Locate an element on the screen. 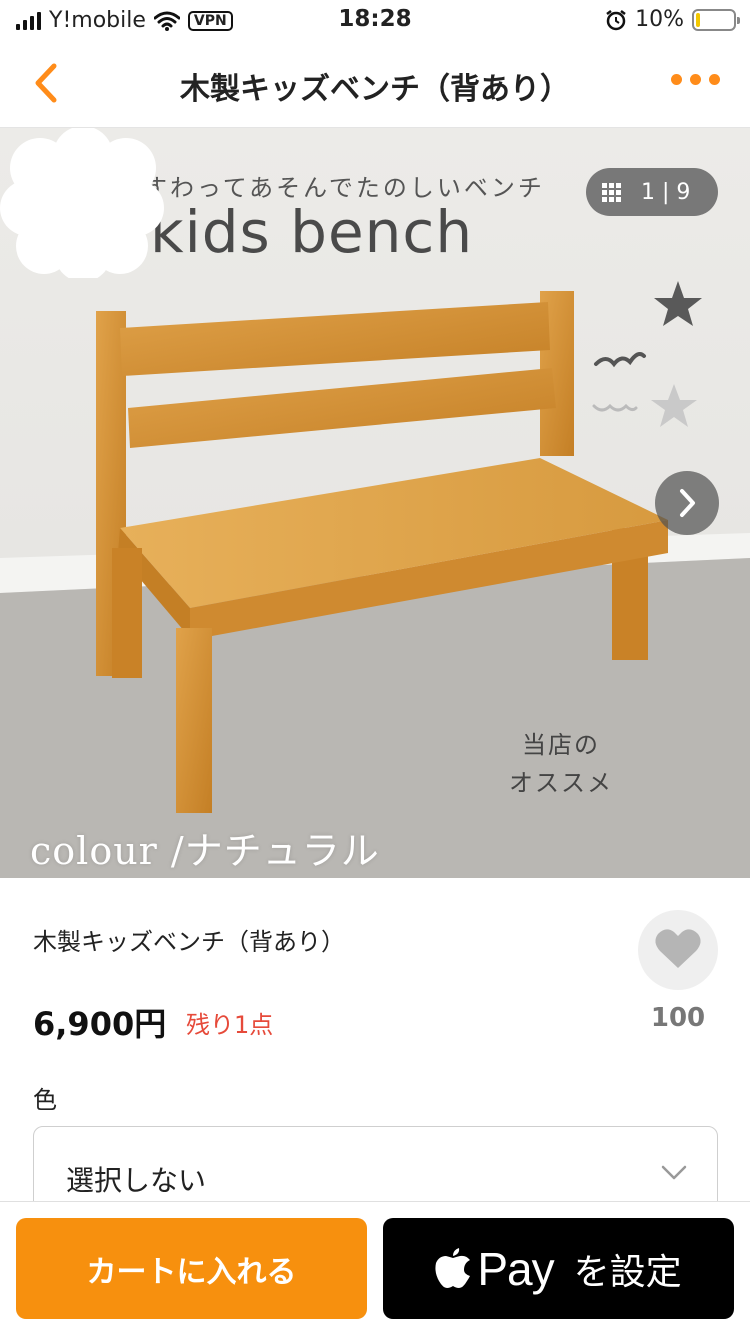 The height and width of the screenshot is (1334, 750). page-title: 木製キッズベンチ（背あり） is located at coordinates (375, 89).